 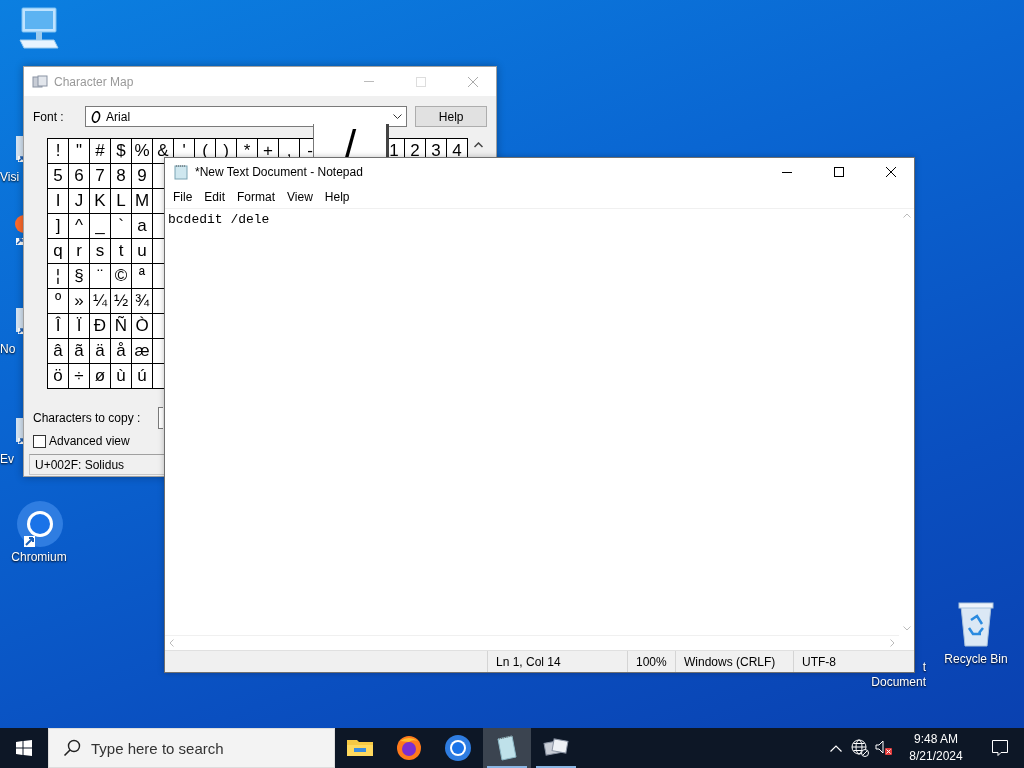 What do you see at coordinates (79, 275) in the screenshot?
I see `character-cell: §` at bounding box center [79, 275].